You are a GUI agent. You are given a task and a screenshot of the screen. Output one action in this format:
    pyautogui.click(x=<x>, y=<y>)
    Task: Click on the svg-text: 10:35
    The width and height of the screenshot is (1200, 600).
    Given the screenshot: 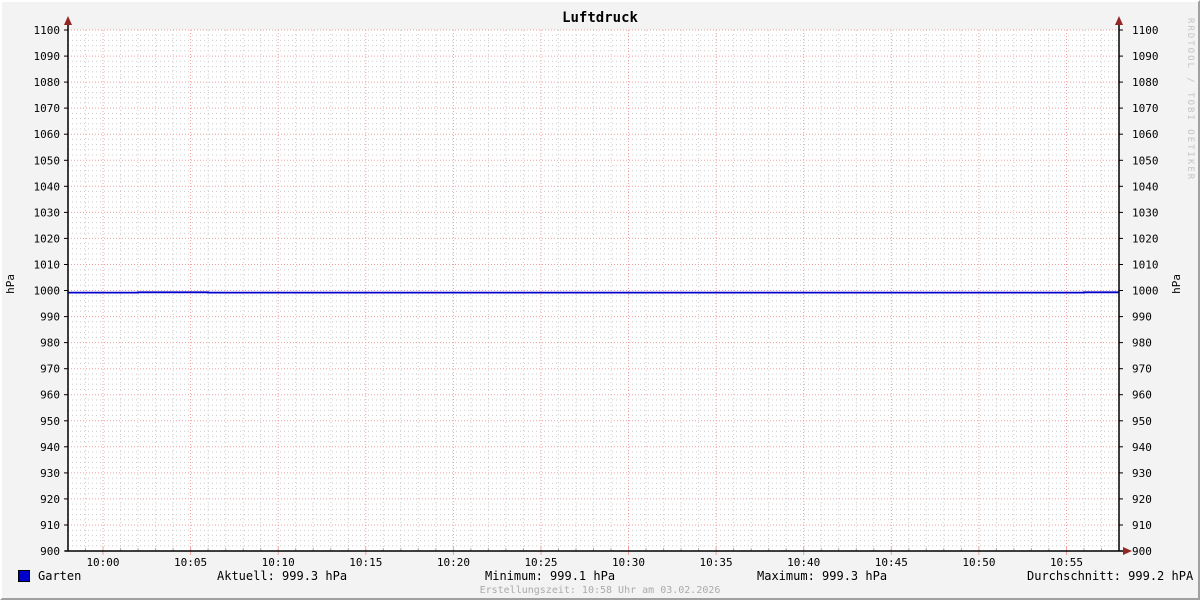 What is the action you would take?
    pyautogui.click(x=716, y=562)
    